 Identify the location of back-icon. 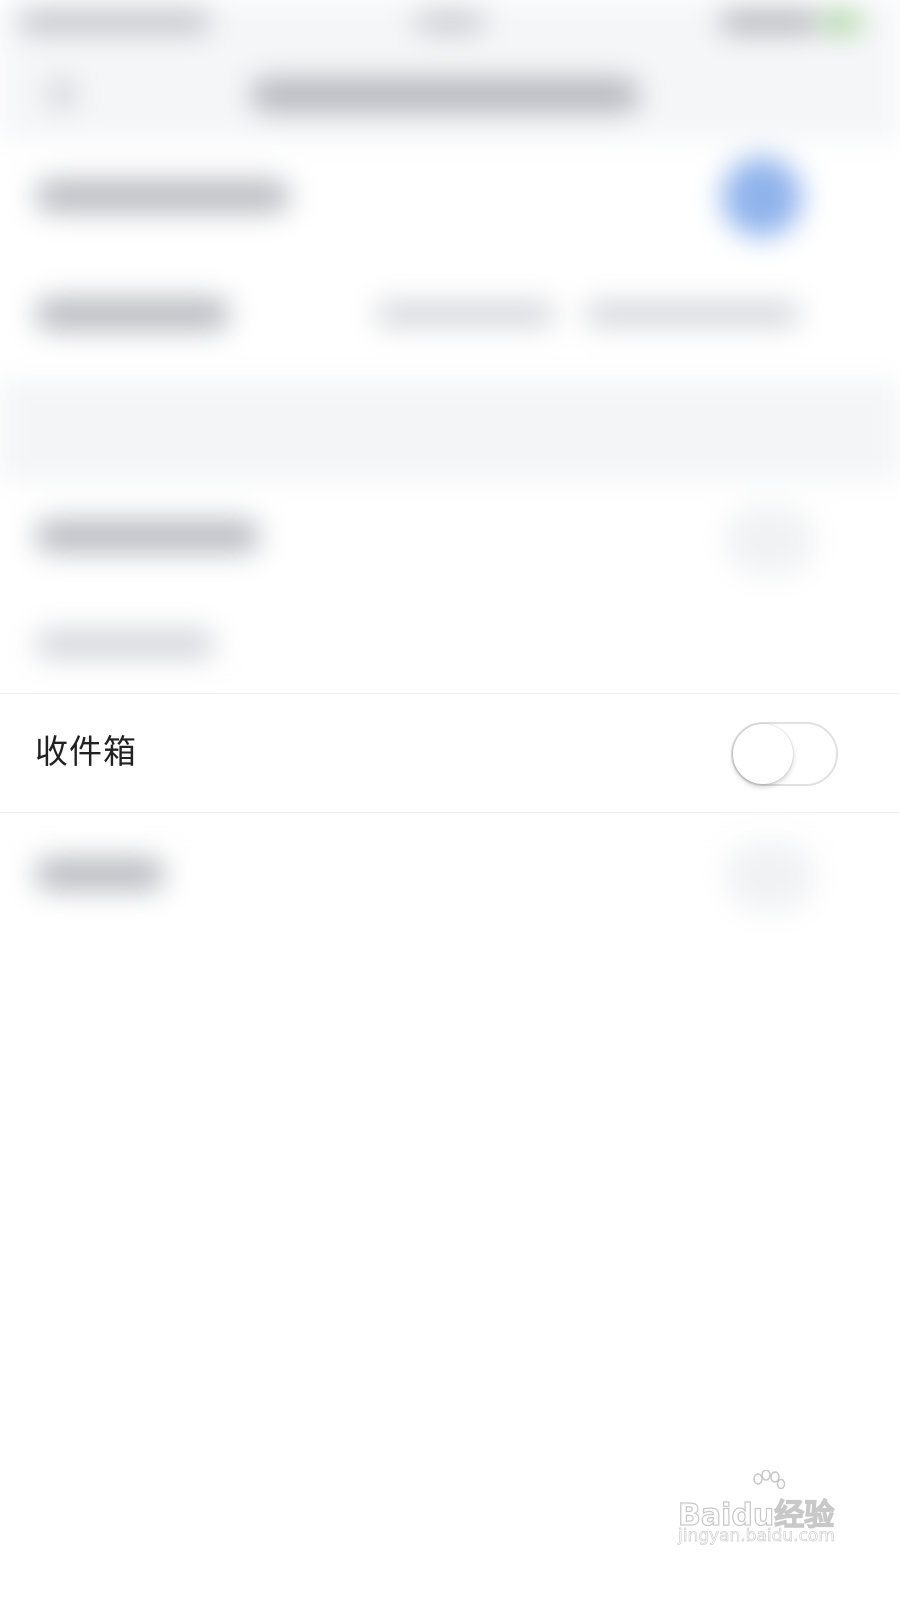
(62, 94).